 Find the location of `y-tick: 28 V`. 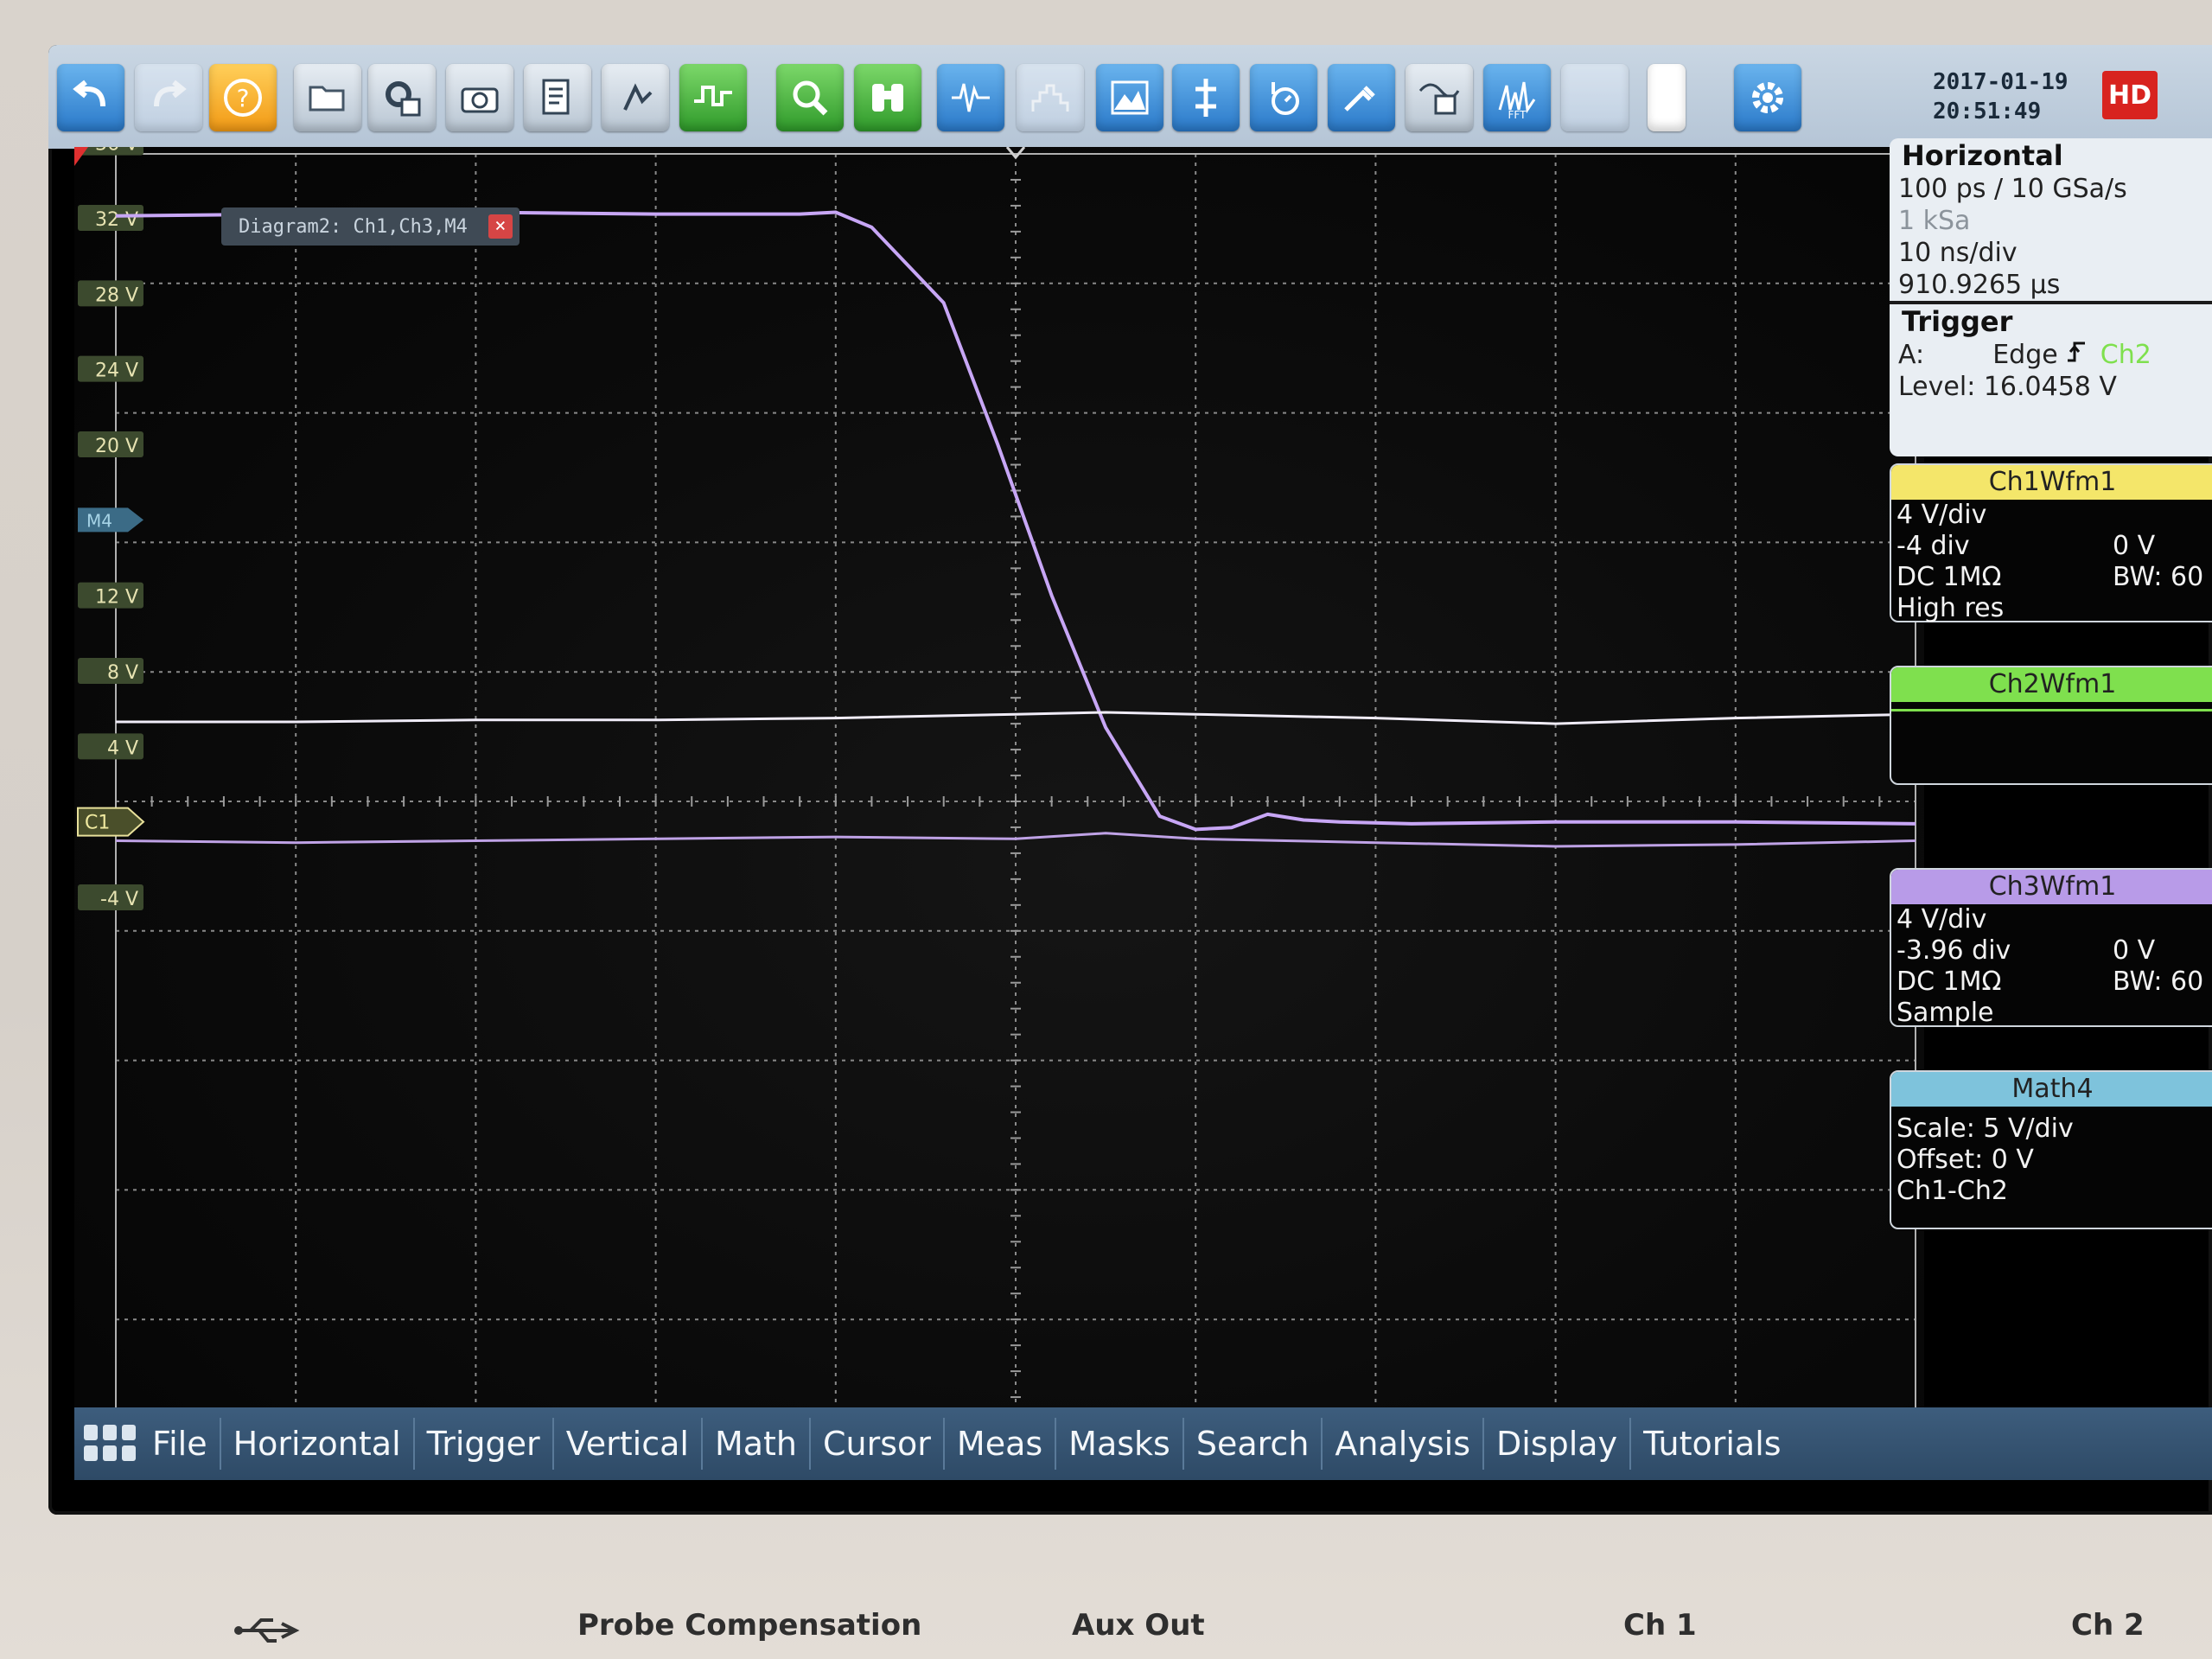

y-tick: 28 V is located at coordinates (110, 293).